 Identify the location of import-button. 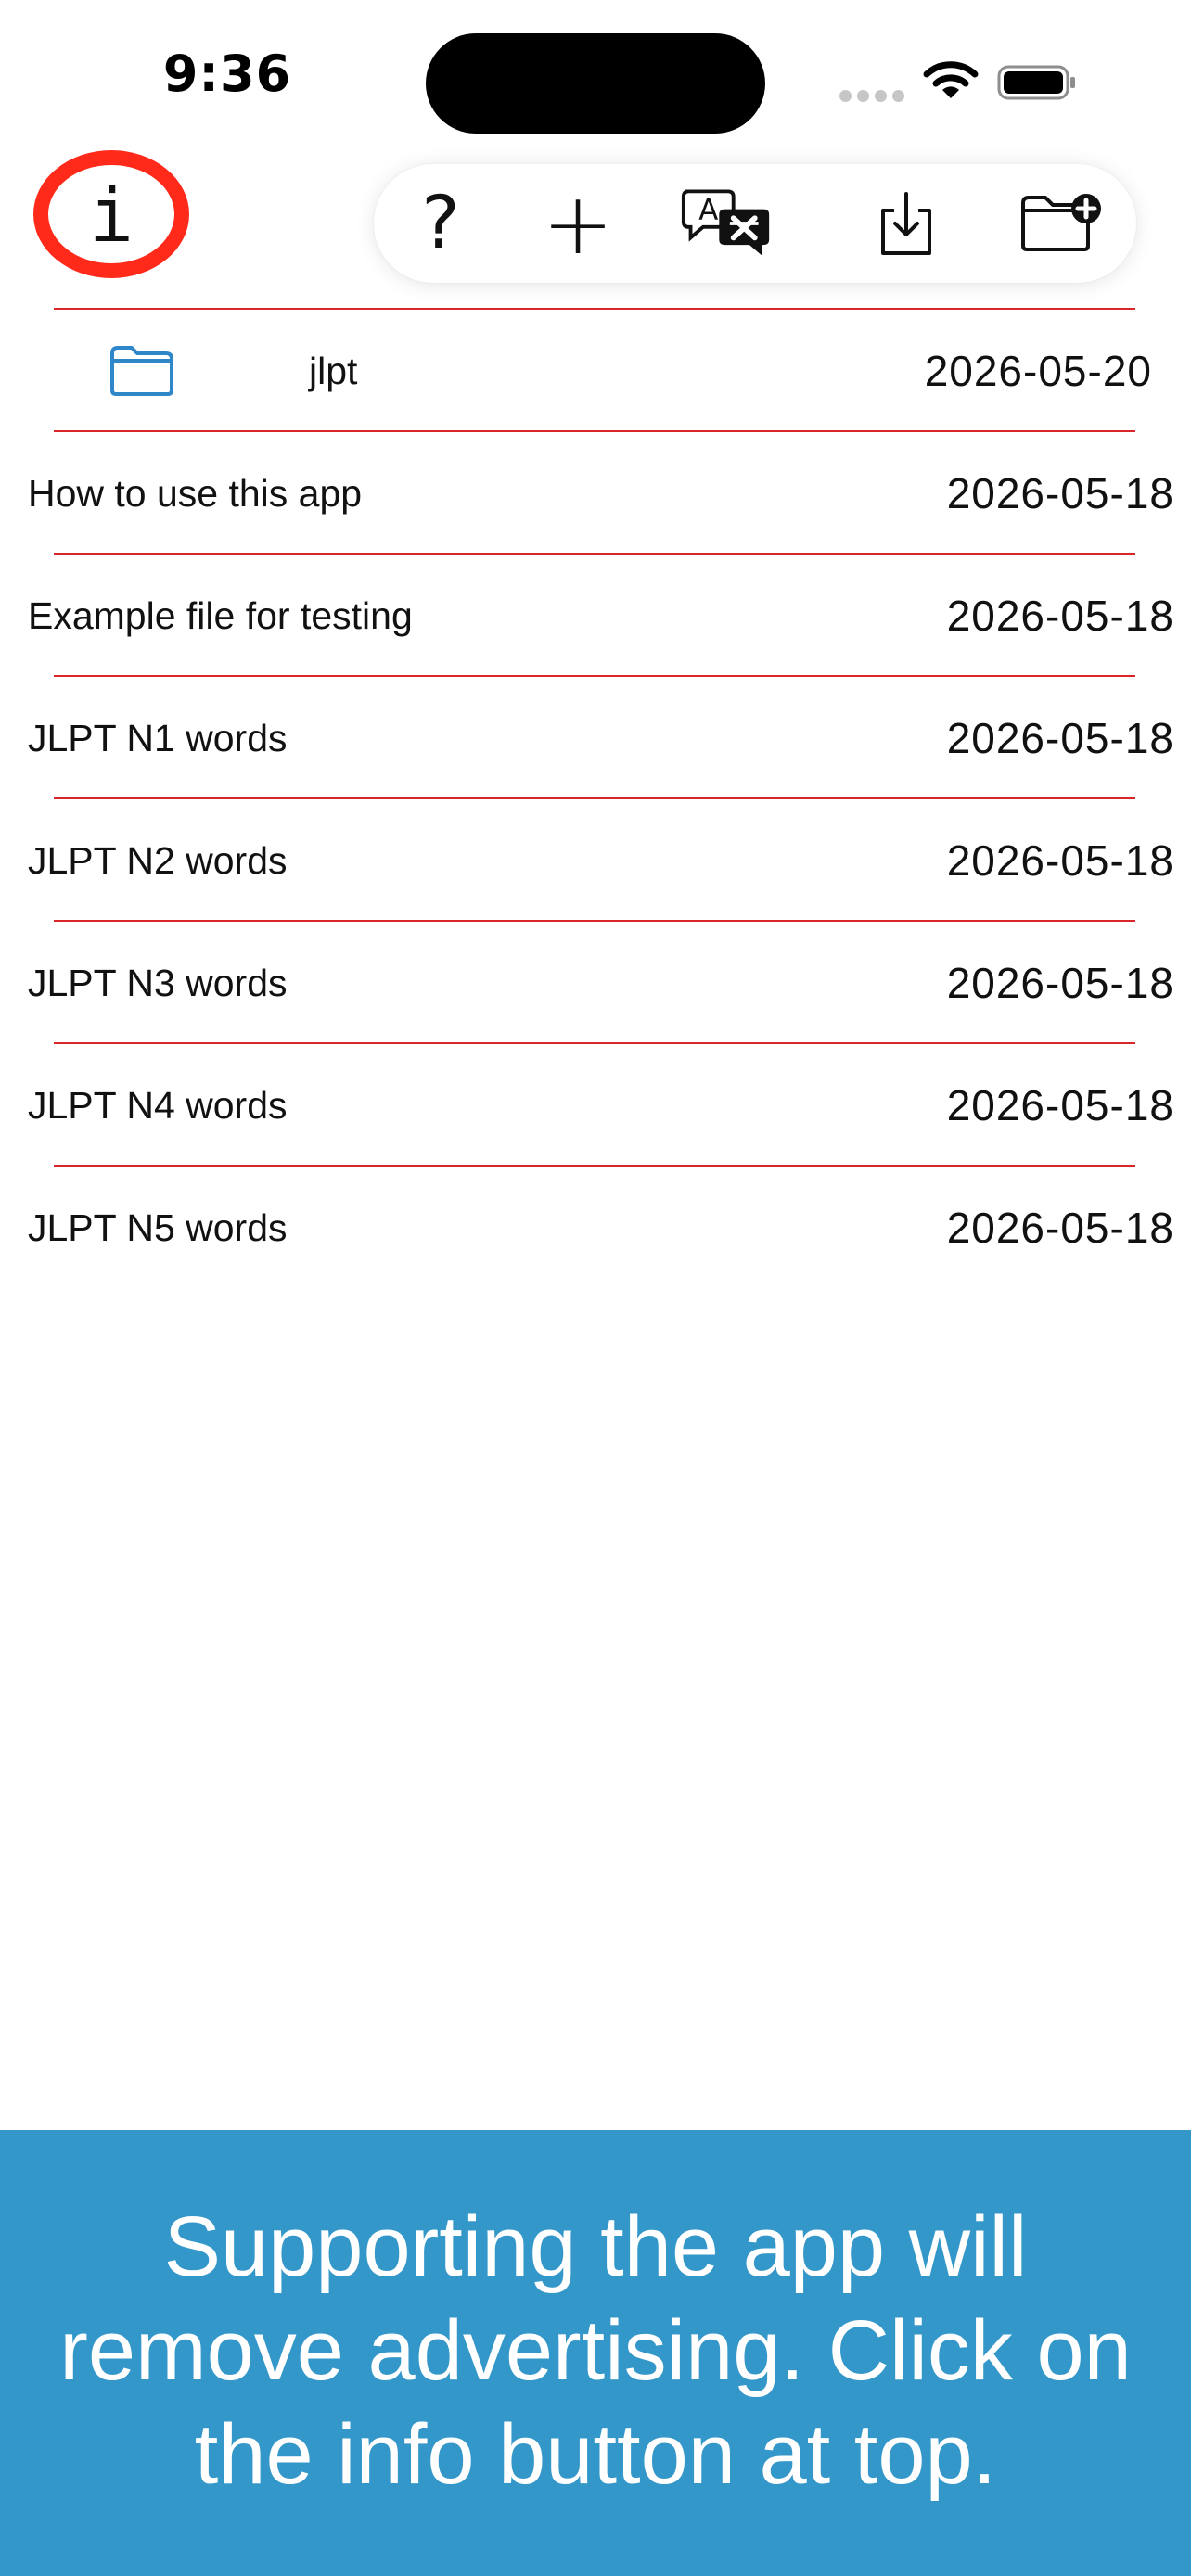
(907, 223).